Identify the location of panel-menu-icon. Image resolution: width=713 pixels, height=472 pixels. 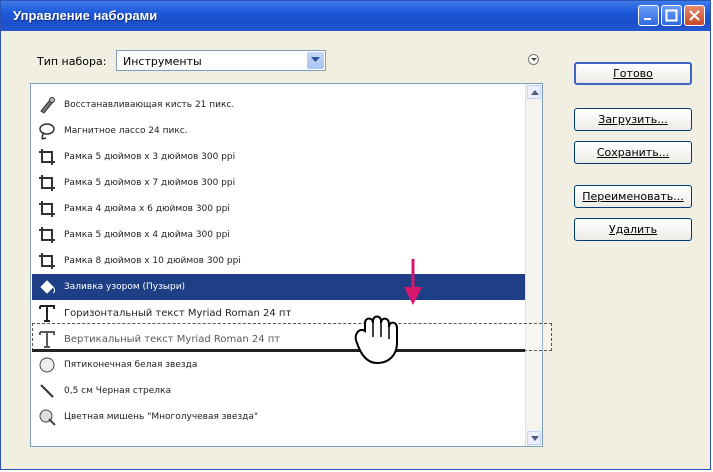
(533, 59).